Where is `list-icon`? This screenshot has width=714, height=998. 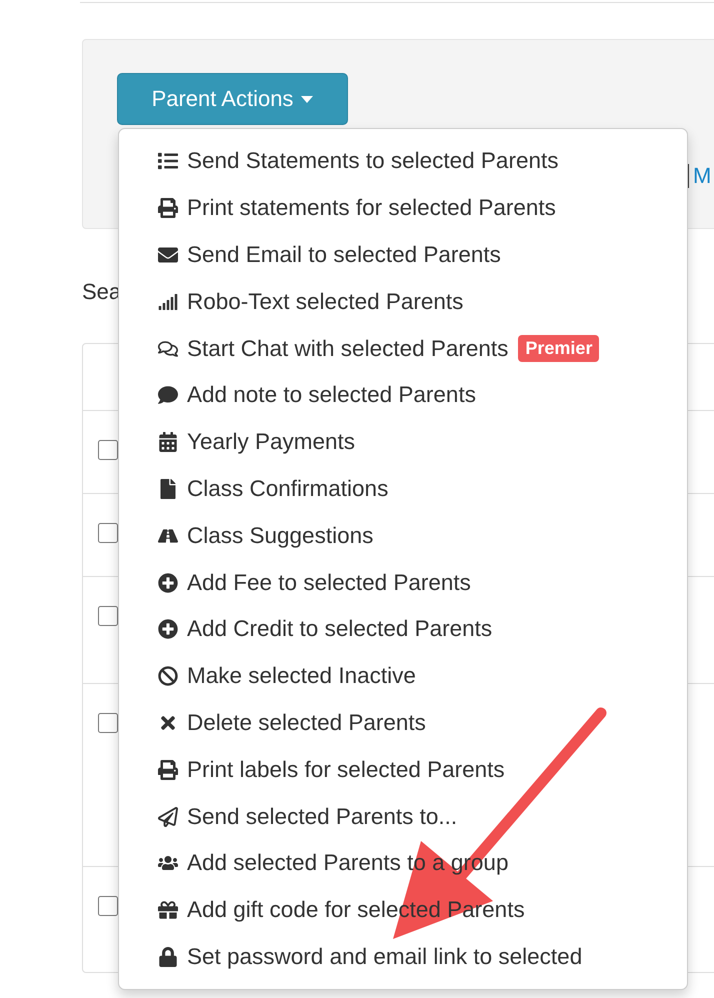 list-icon is located at coordinates (168, 161).